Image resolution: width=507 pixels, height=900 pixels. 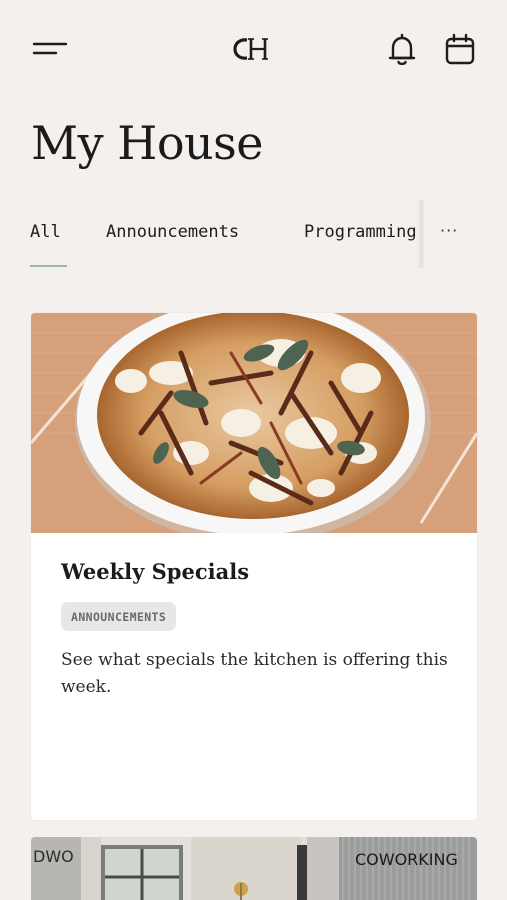 I want to click on sign-text-left: DWO, so click(x=53, y=856).